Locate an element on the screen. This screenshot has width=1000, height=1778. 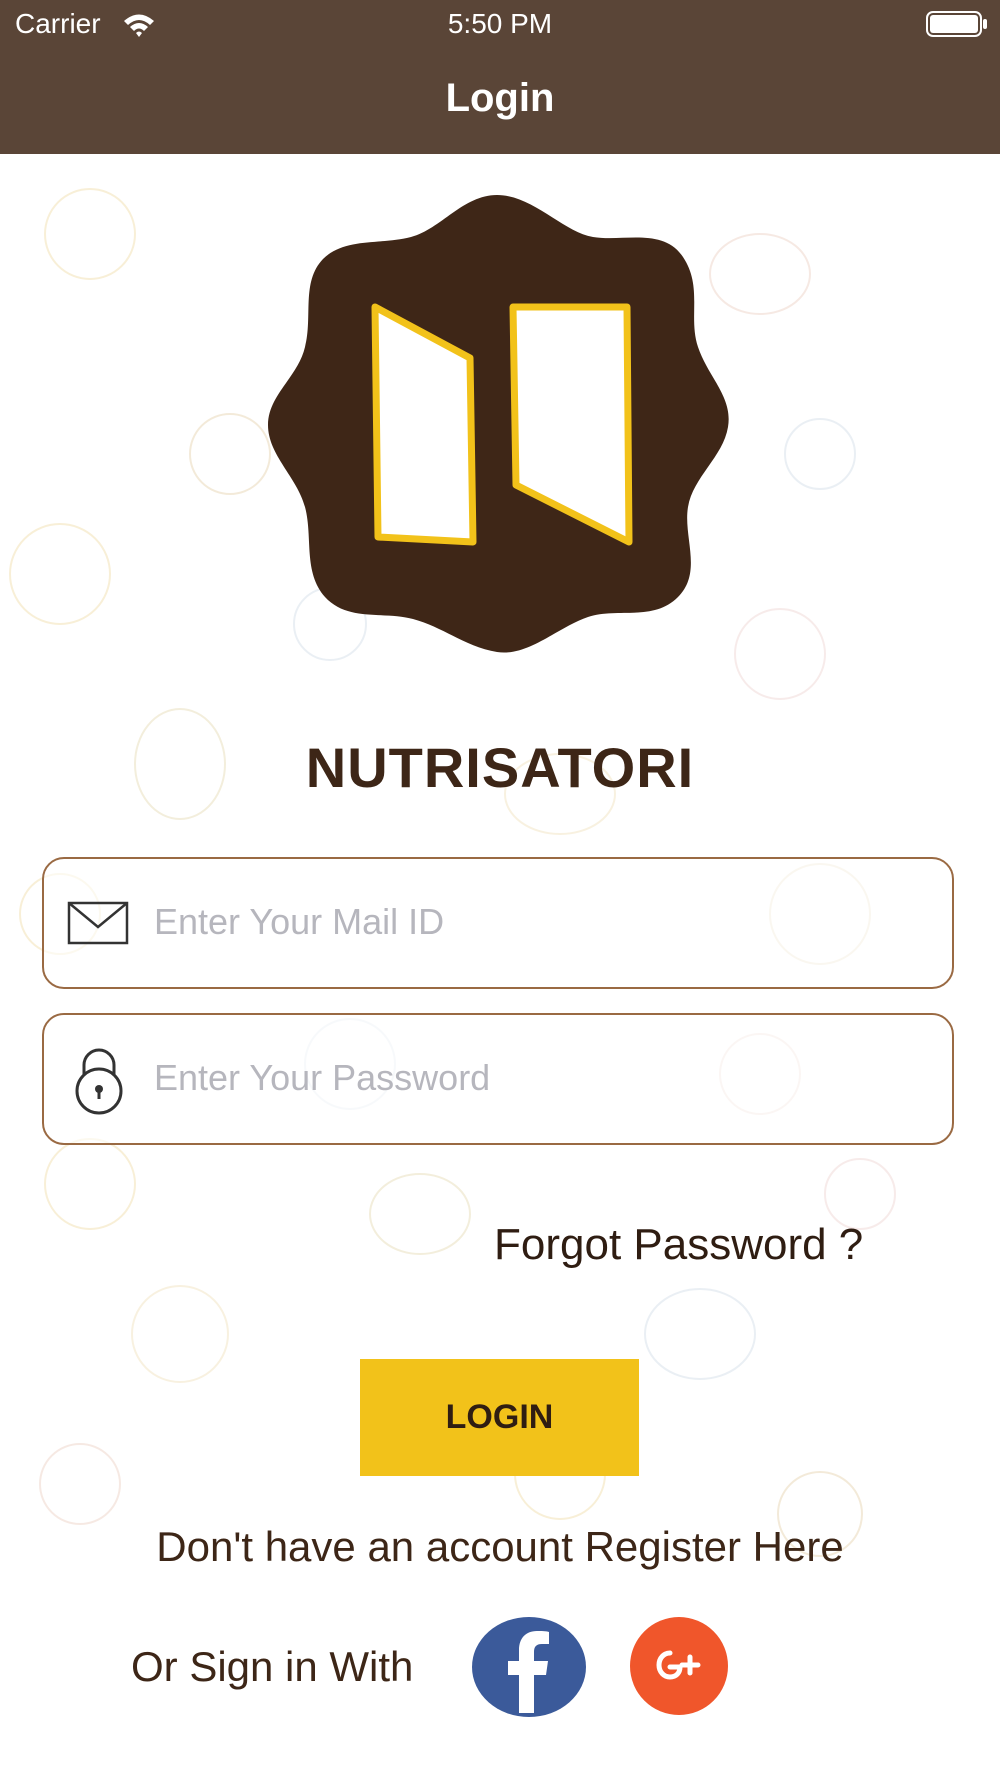
email-placeholder: Enter Your Mail ID is located at coordinates (299, 921).